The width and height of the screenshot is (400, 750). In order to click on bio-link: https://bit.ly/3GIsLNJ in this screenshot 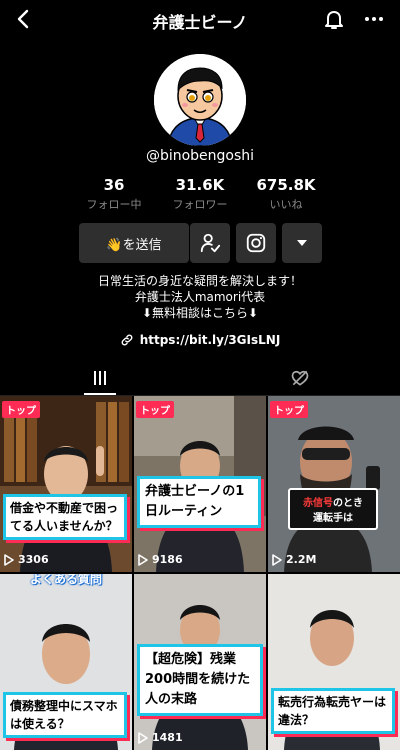, I will do `click(200, 340)`.